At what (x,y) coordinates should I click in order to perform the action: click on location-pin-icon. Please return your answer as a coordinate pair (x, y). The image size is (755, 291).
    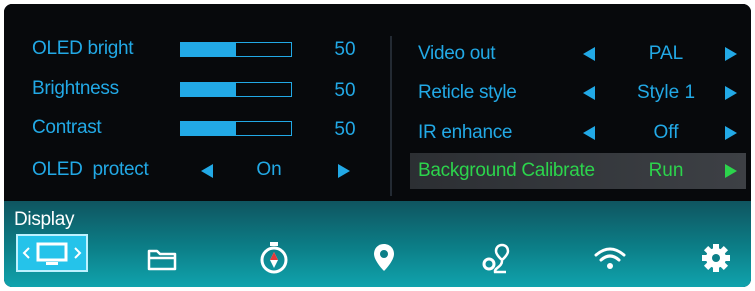
    Looking at the image, I should click on (384, 258).